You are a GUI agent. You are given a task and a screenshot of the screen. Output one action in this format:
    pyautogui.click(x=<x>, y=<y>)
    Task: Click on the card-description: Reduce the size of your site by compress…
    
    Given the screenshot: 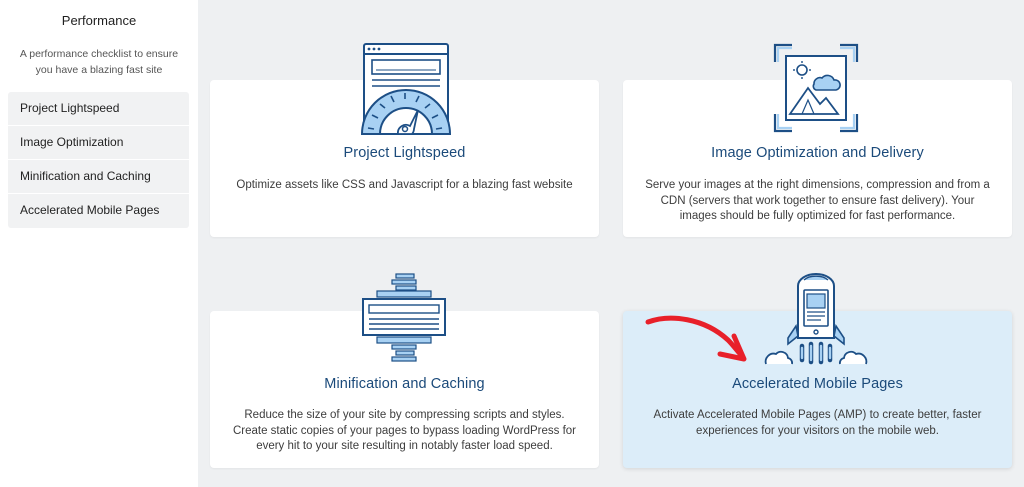 What is the action you would take?
    pyautogui.click(x=404, y=430)
    